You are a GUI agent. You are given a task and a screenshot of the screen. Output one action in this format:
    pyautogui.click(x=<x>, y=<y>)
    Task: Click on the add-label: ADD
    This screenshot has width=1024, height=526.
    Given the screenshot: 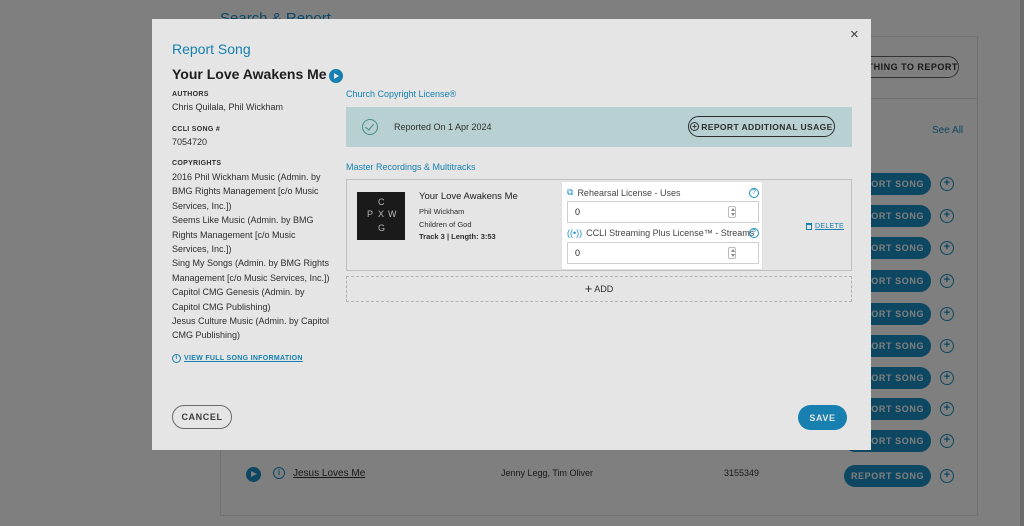 What is the action you would take?
    pyautogui.click(x=604, y=289)
    